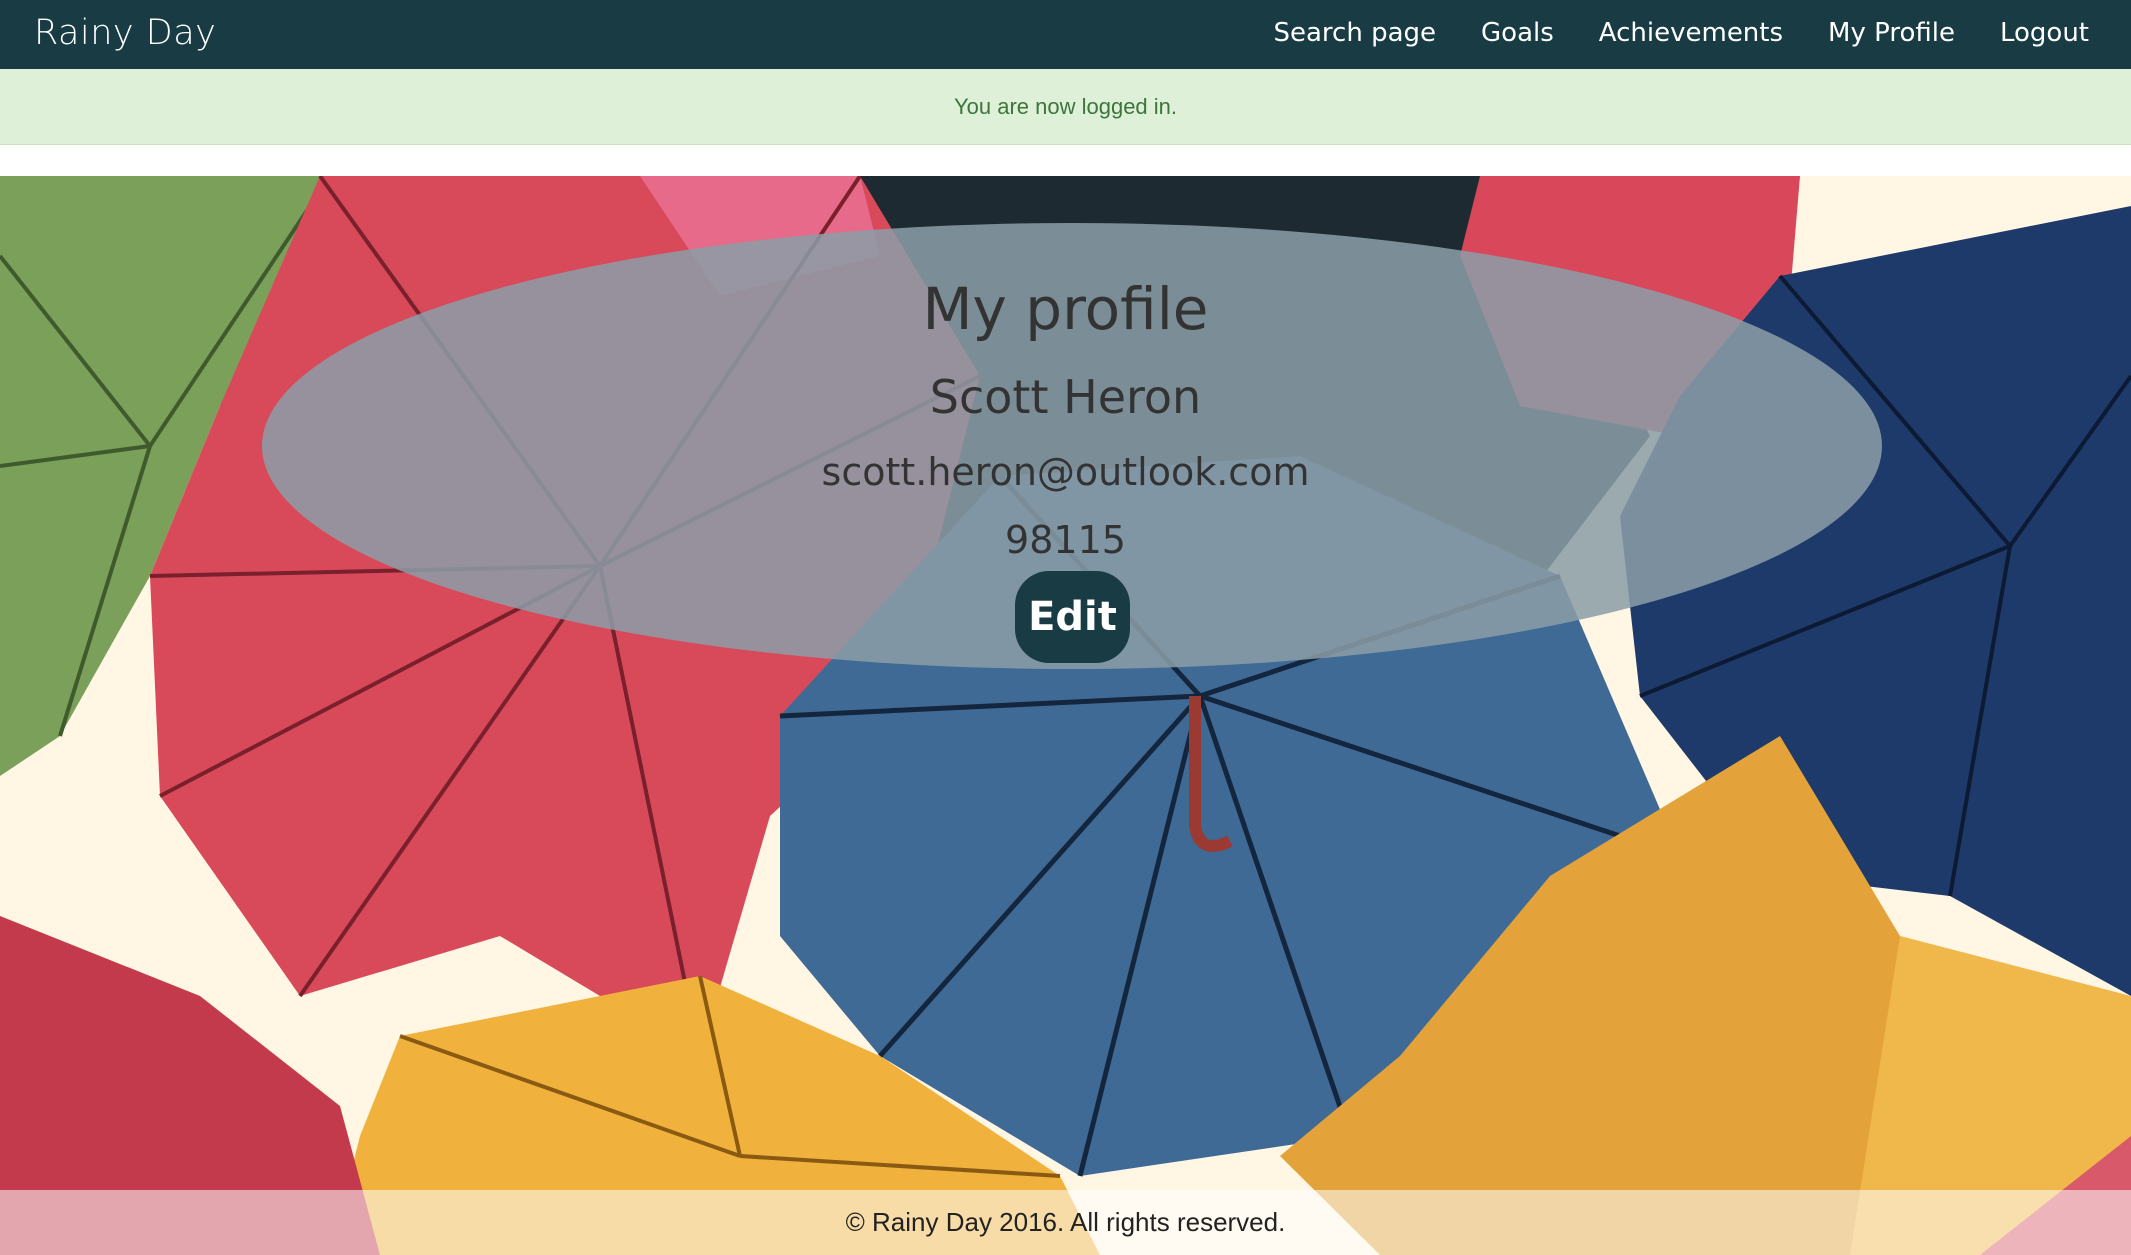 The width and height of the screenshot is (2131, 1255). I want to click on nav-link-logout: Logout, so click(2044, 33).